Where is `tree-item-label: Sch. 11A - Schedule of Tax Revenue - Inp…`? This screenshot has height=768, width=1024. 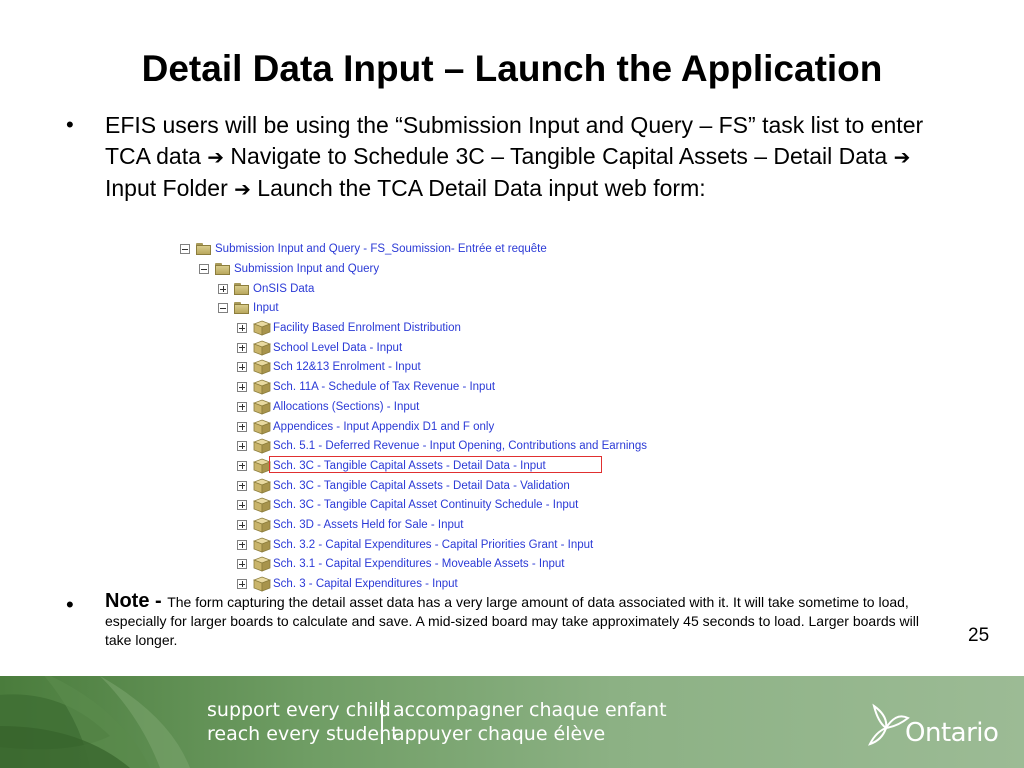
tree-item-label: Sch. 11A - Schedule of Tax Revenue - Inp… is located at coordinates (384, 387).